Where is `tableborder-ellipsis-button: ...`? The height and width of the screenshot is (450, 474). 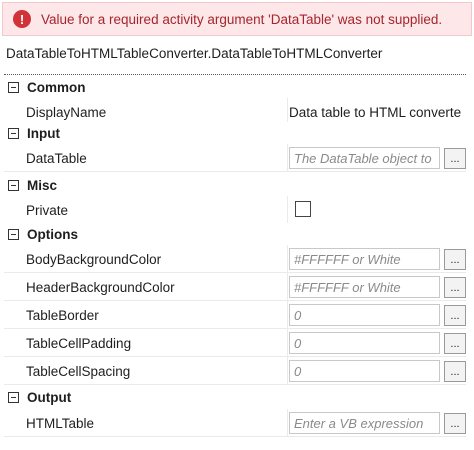
tableborder-ellipsis-button: ... is located at coordinates (455, 315).